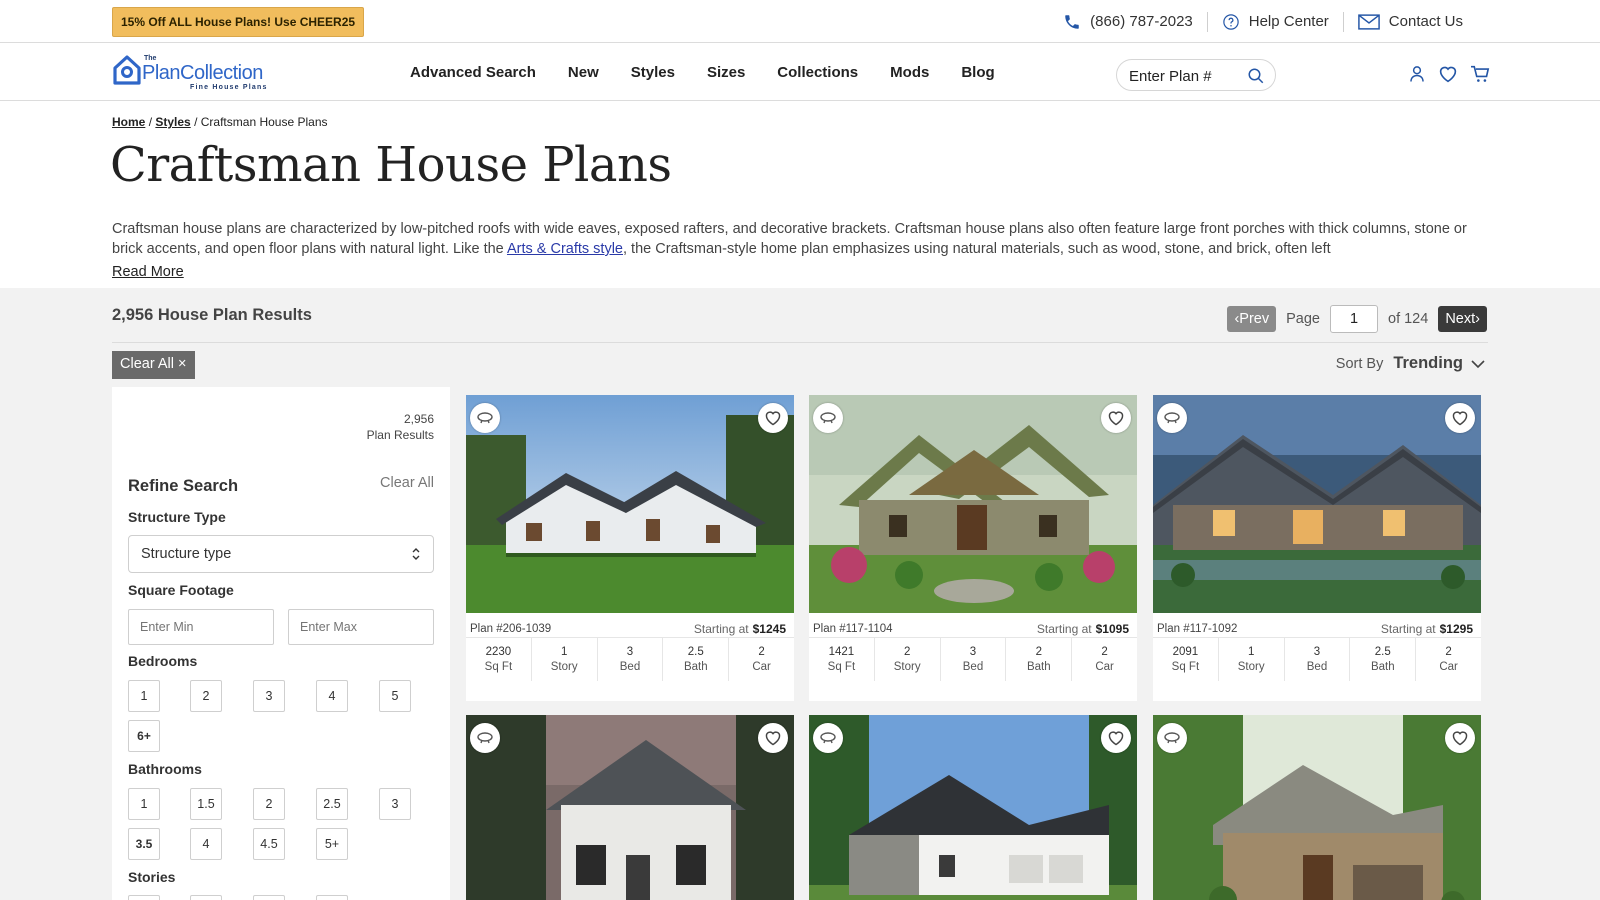 This screenshot has width=1600, height=900. I want to click on breadcrumb-styles: Styles, so click(172, 122).